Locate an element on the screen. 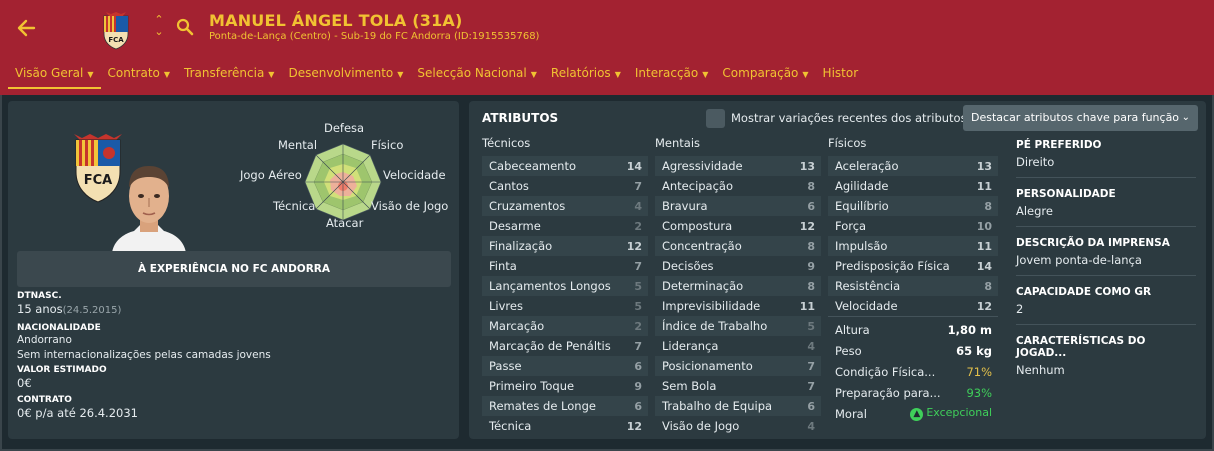 The height and width of the screenshot is (451, 1214). radar-label-attack: Atacar is located at coordinates (345, 223).